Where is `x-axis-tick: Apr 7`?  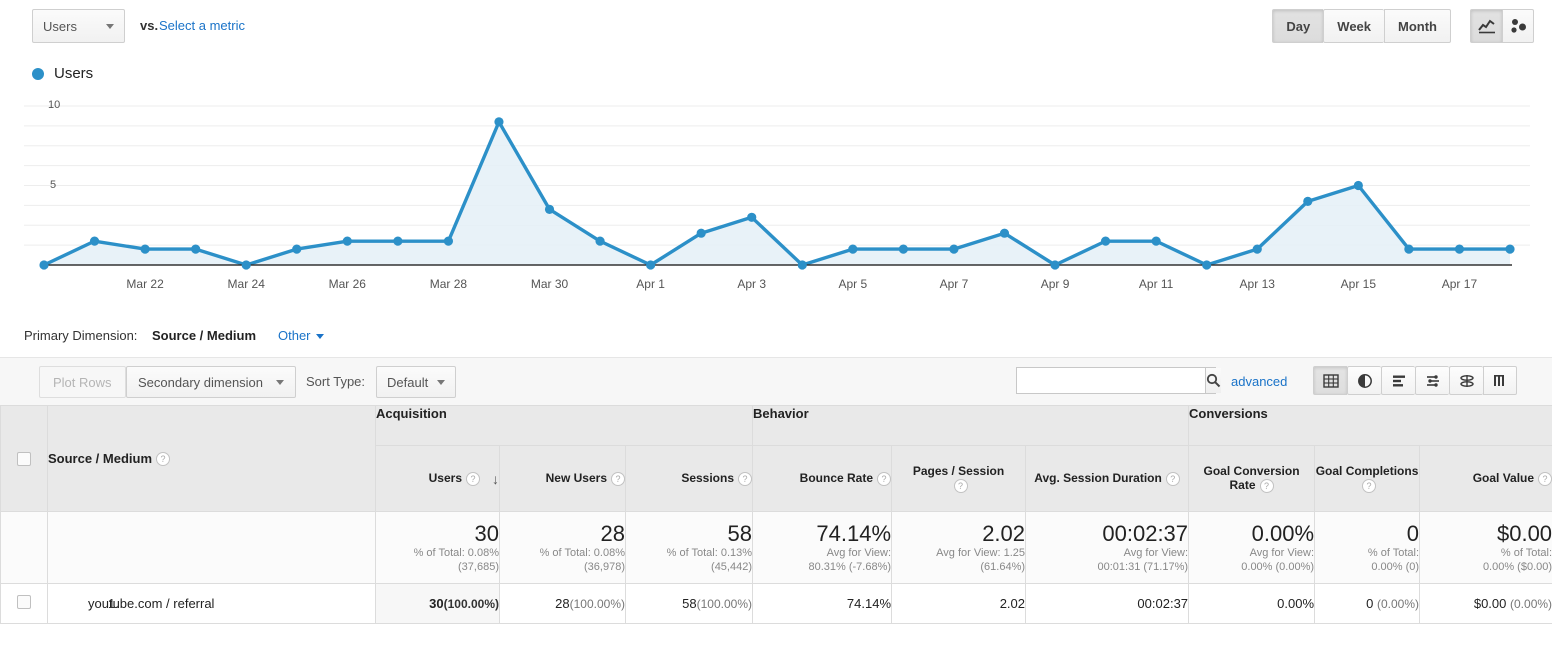
x-axis-tick: Apr 7 is located at coordinates (954, 284).